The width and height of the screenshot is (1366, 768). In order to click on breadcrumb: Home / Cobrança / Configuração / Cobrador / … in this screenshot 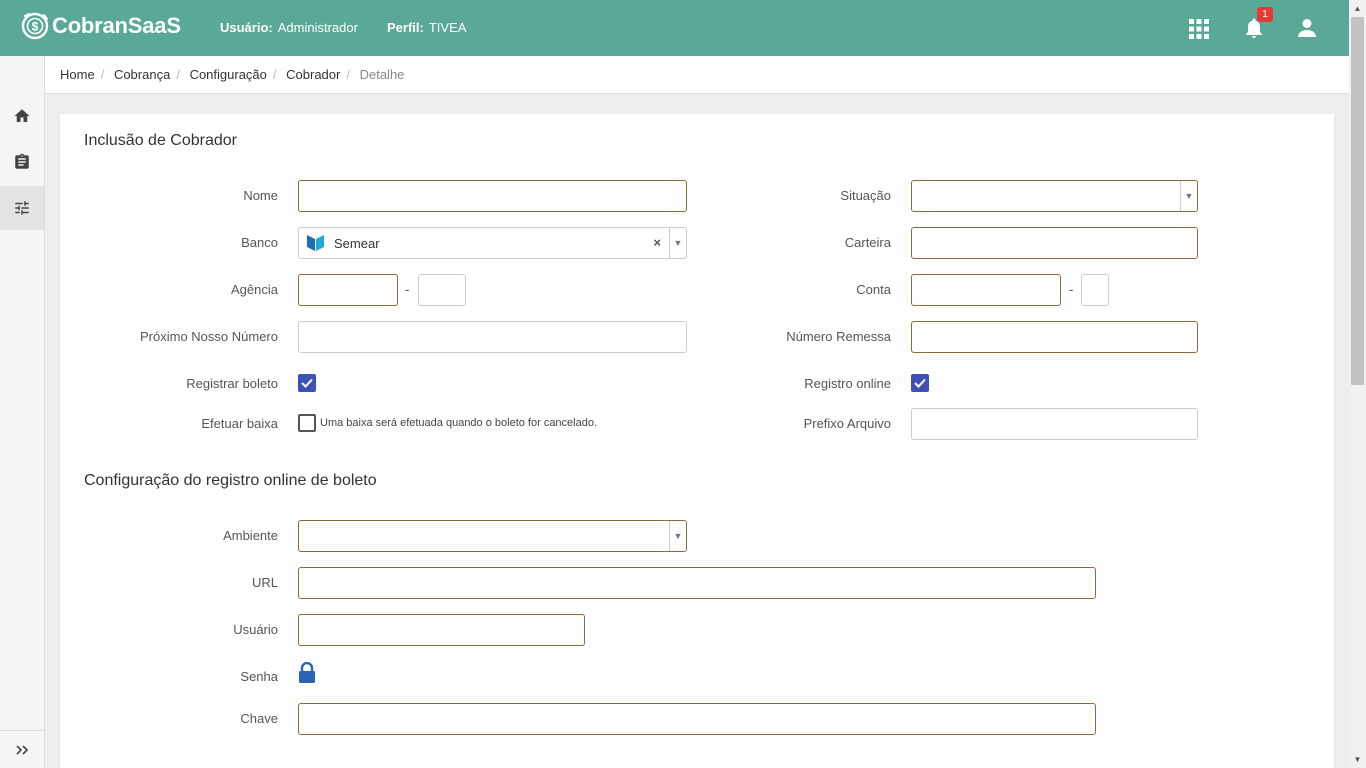, I will do `click(697, 75)`.